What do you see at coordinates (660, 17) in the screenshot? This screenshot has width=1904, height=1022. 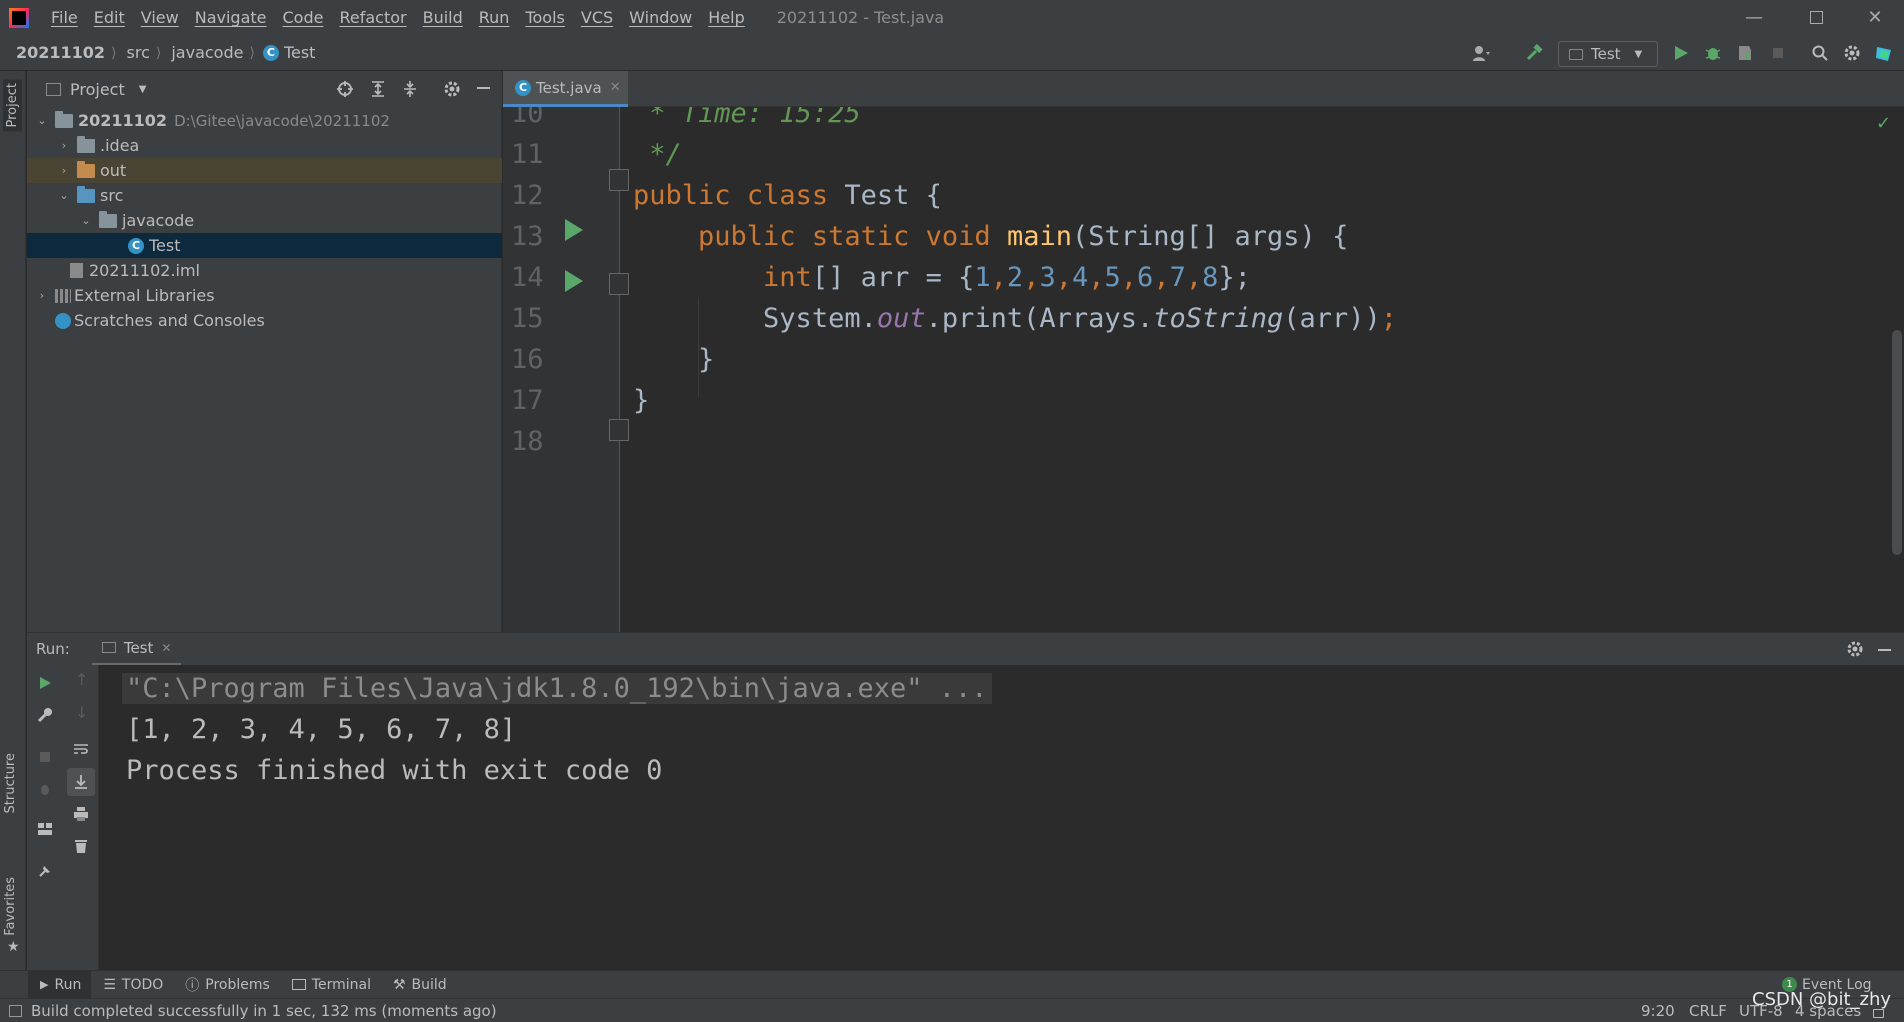 I see `menu-window: Window` at bounding box center [660, 17].